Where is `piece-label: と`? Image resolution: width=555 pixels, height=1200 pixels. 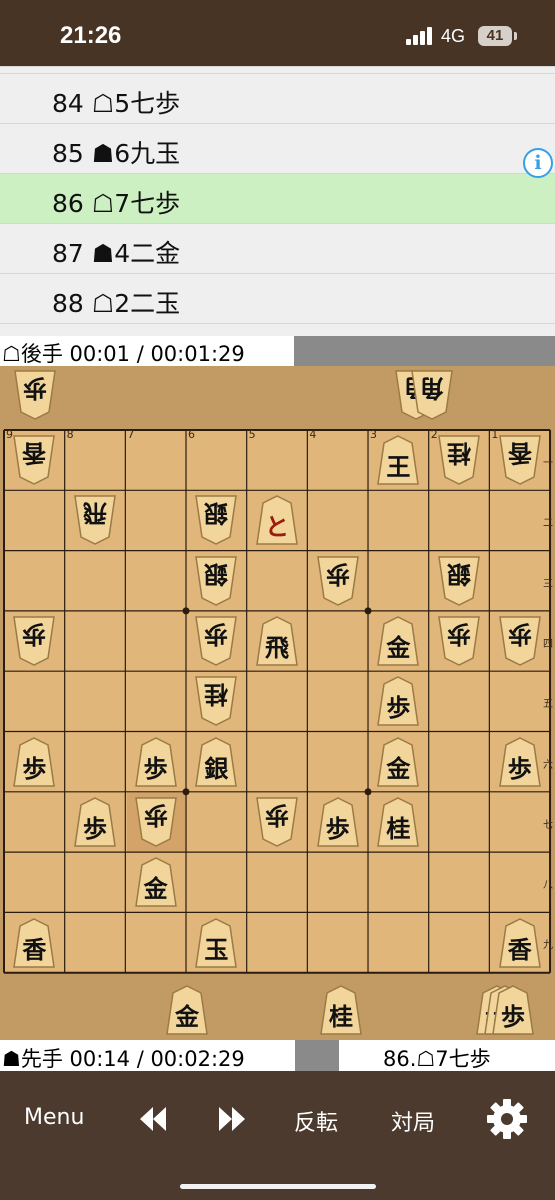
piece-label: と is located at coordinates (277, 527).